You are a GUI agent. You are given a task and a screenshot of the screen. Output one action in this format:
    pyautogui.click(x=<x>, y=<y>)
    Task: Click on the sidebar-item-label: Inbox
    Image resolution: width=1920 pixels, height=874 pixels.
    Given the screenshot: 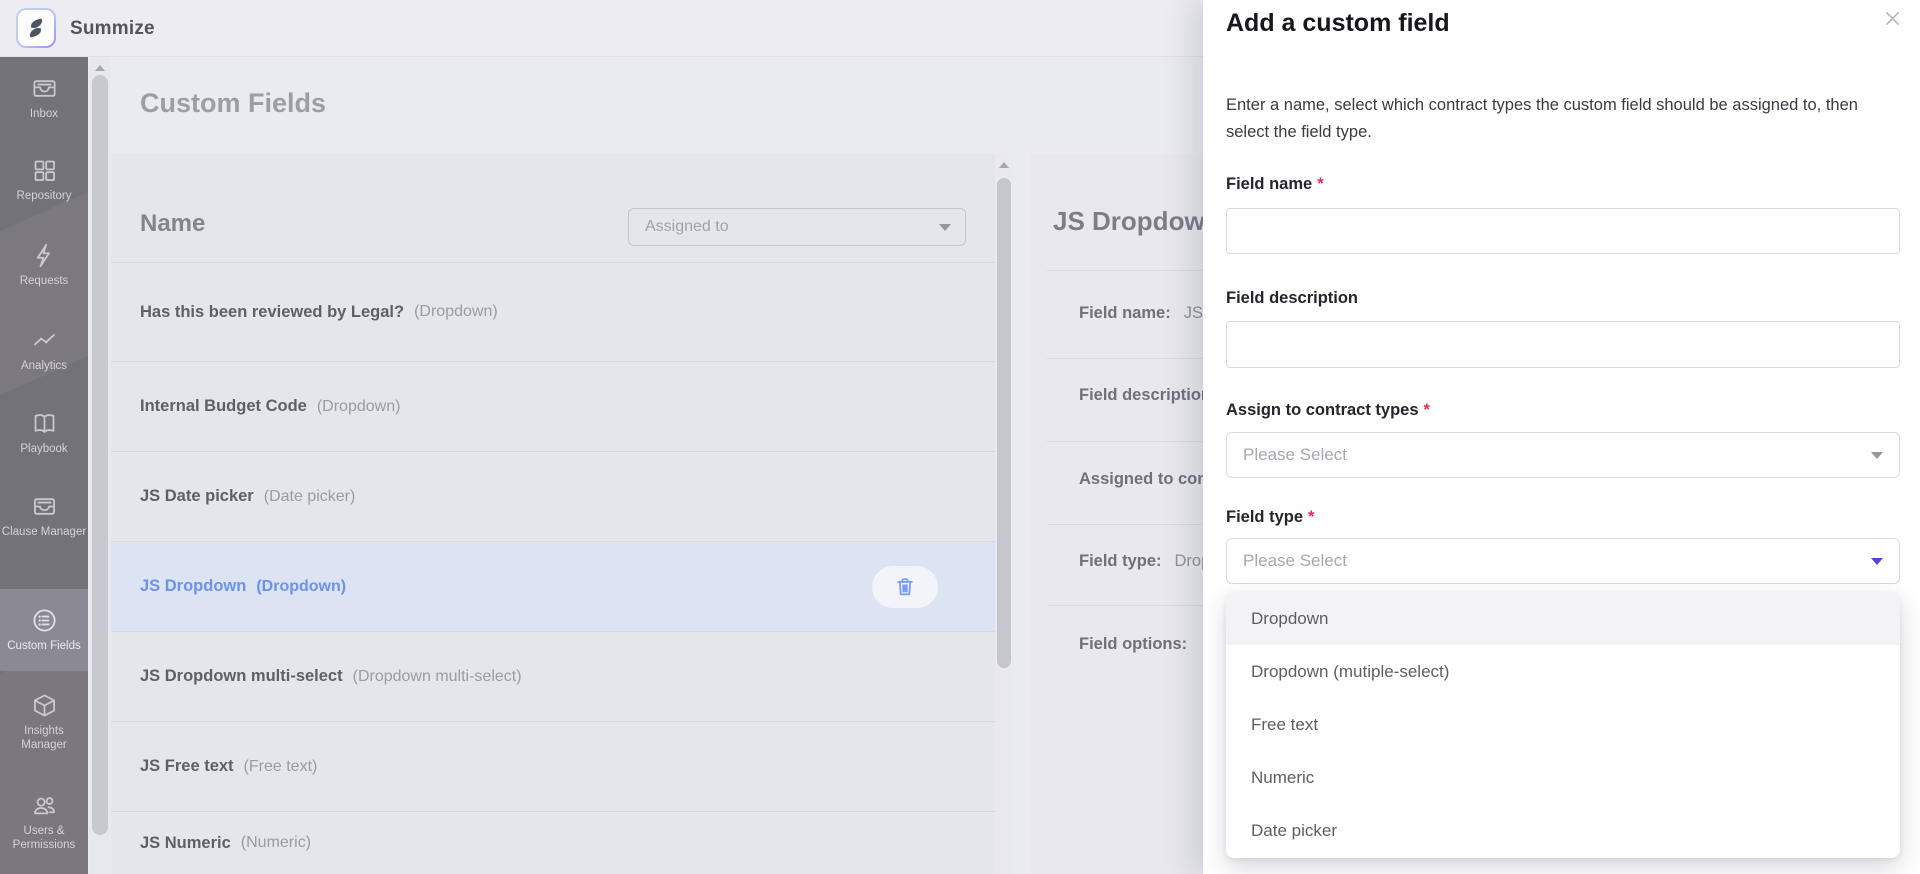 What is the action you would take?
    pyautogui.click(x=44, y=114)
    